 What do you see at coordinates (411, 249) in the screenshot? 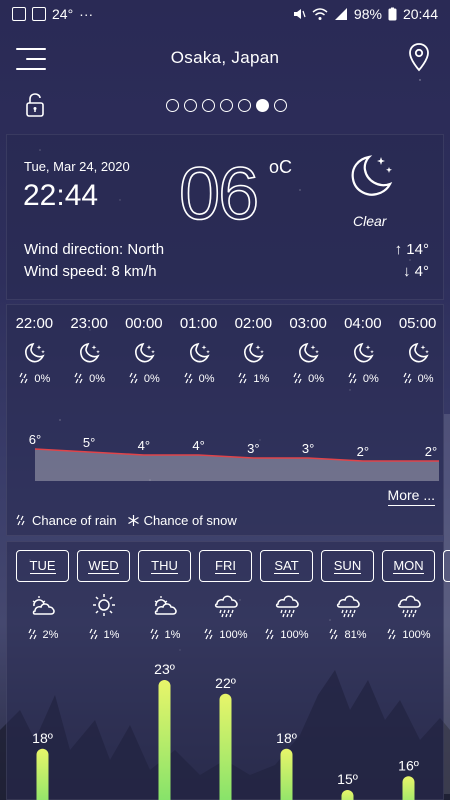
I see `high-temperature: ↑ 14°` at bounding box center [411, 249].